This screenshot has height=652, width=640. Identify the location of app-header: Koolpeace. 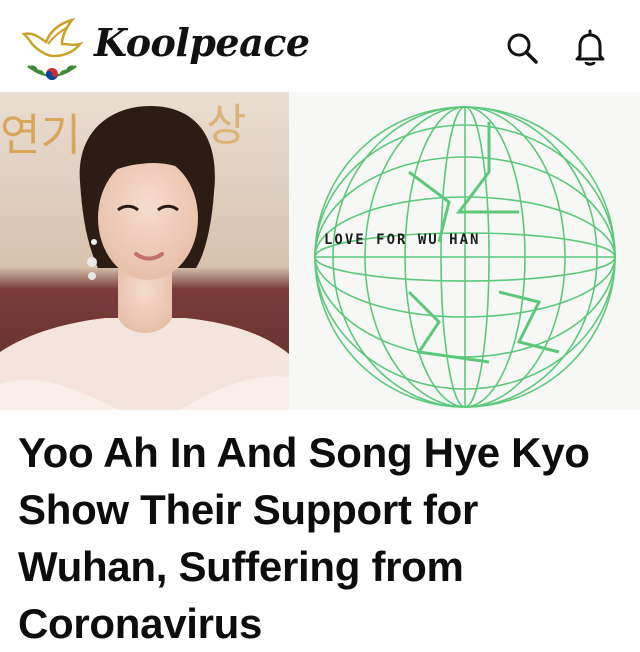
(320, 46).